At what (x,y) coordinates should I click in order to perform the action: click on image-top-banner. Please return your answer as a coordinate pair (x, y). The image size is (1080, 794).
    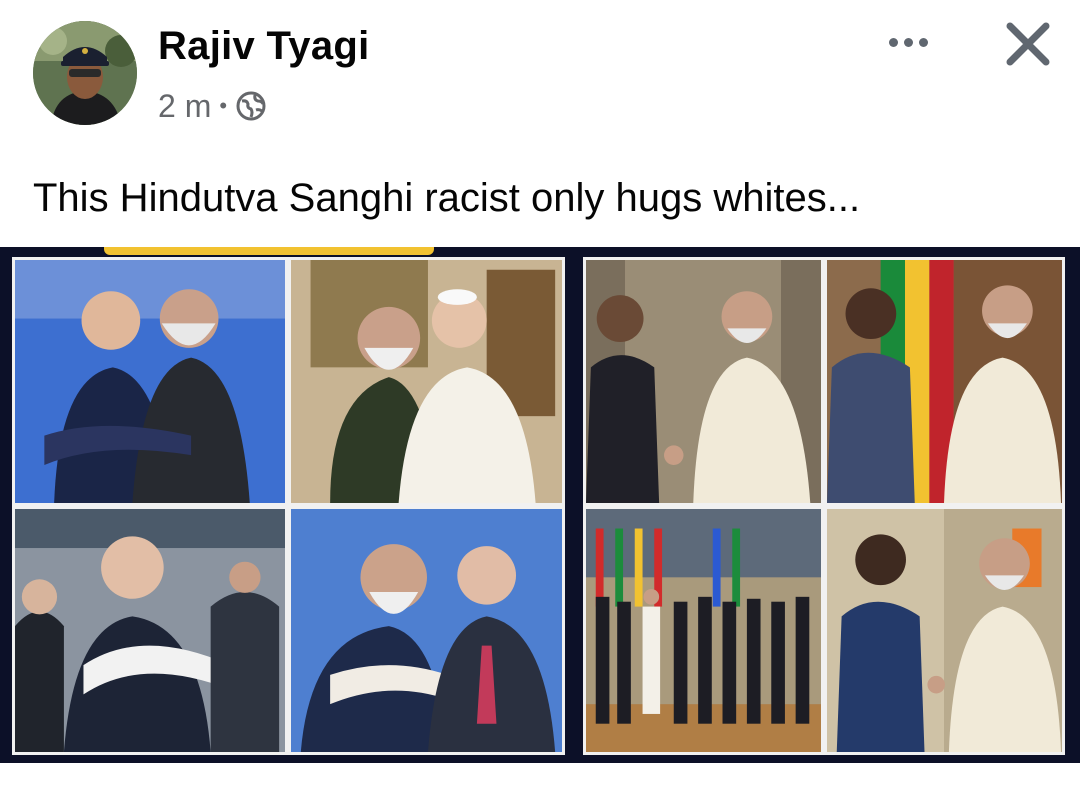
    Looking at the image, I should click on (269, 251).